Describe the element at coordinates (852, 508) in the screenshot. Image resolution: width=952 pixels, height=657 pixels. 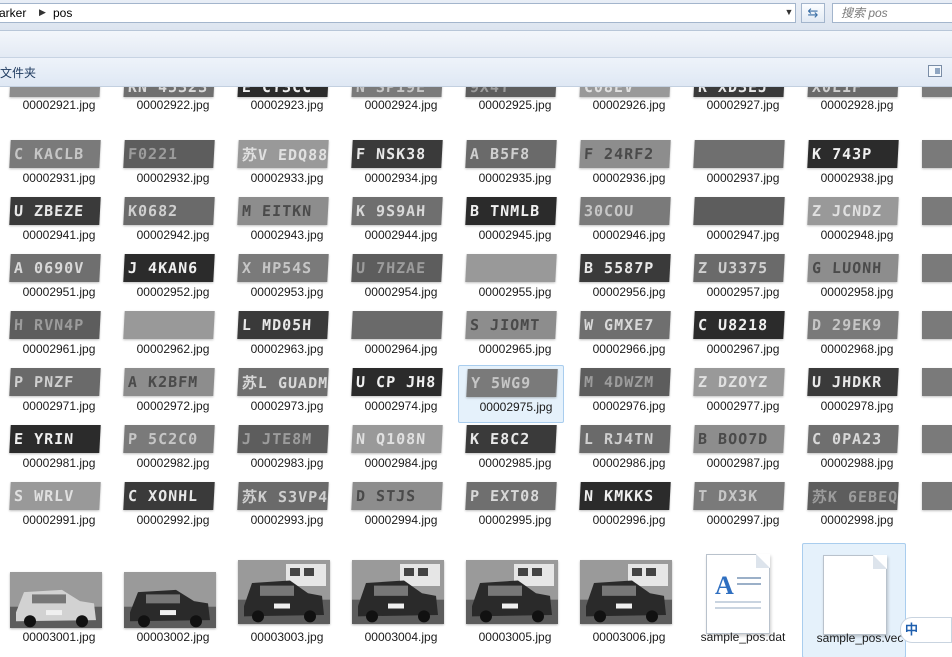
I see `file-item: 苏K 6EBEQ 00002998.jpg` at that location.